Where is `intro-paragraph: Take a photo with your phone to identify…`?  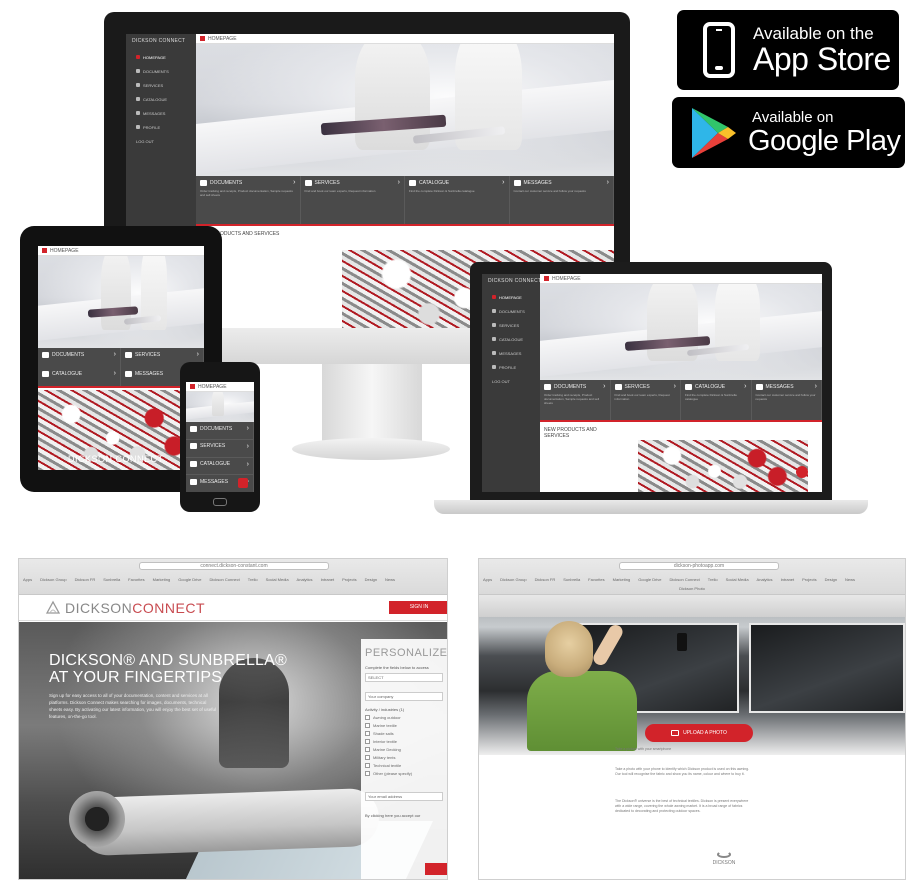 intro-paragraph: Take a photo with your phone to identify… is located at coordinates (682, 771).